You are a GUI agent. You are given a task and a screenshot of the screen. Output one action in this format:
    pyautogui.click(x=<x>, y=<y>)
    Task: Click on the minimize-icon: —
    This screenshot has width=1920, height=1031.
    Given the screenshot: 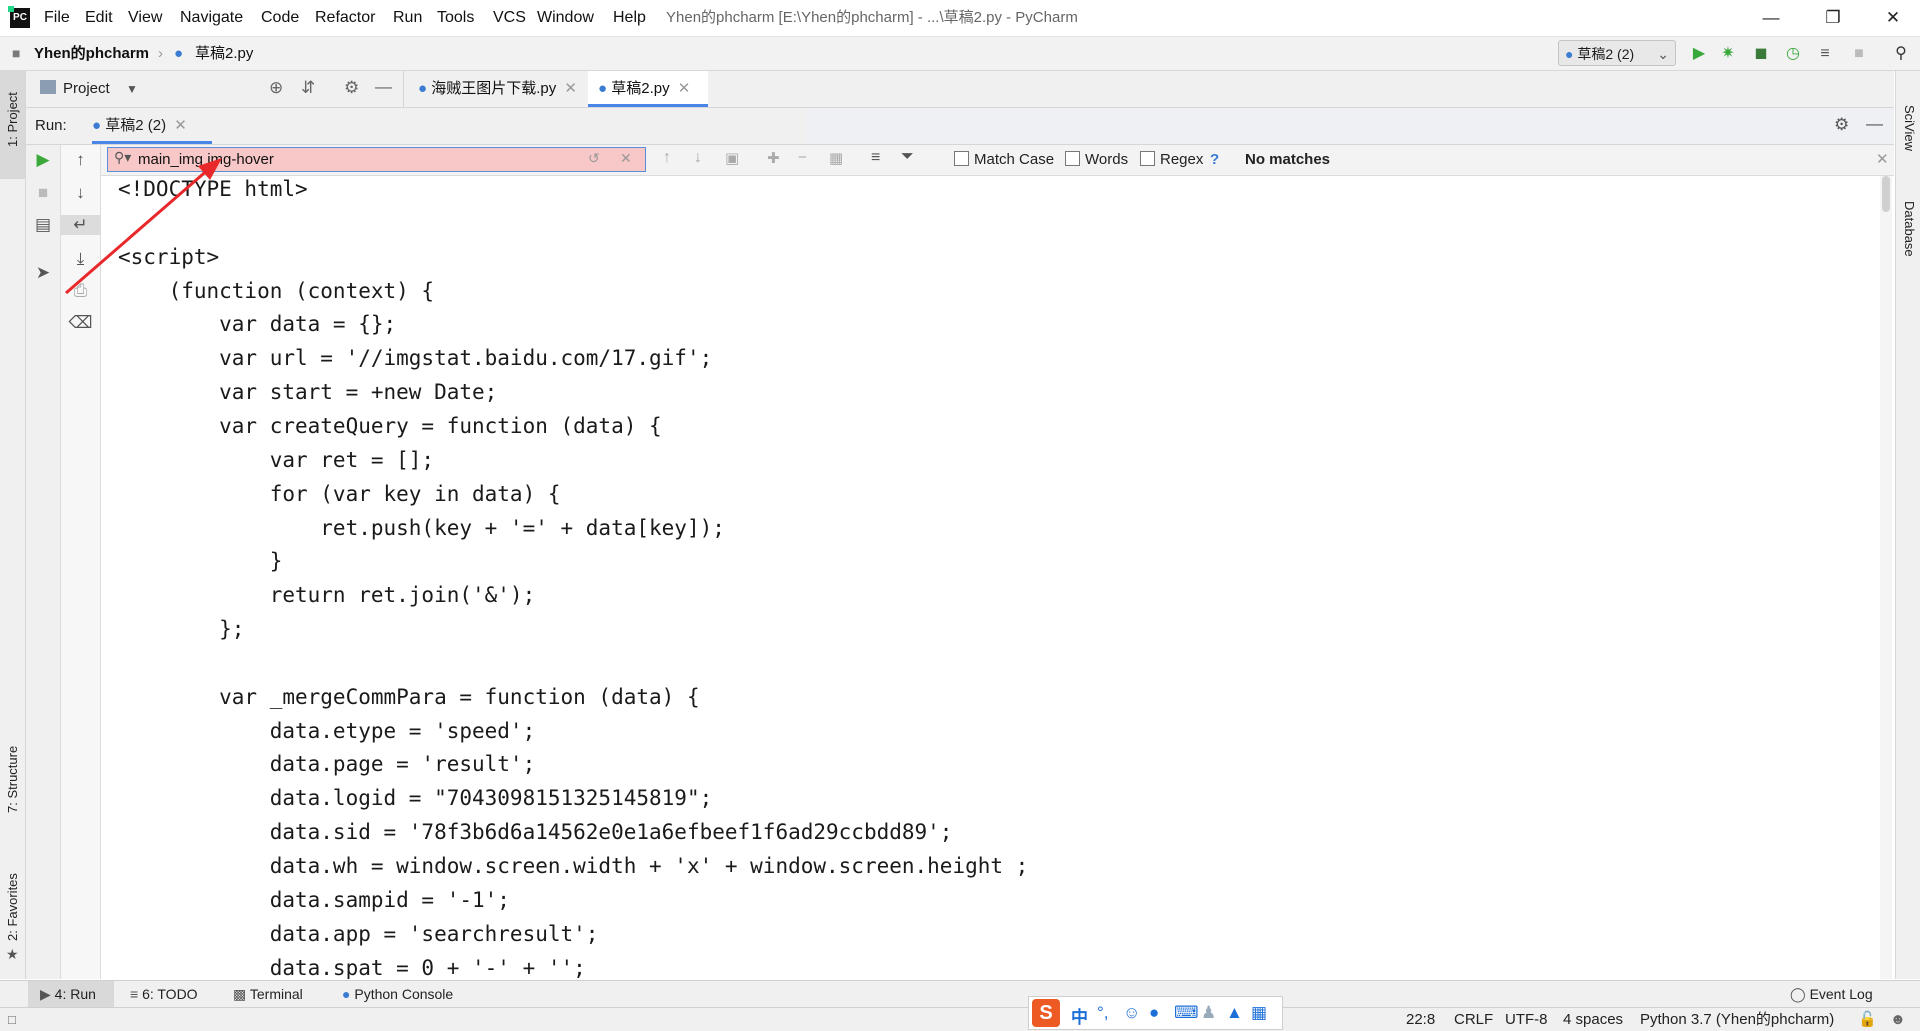 What is the action you would take?
    pyautogui.click(x=1771, y=18)
    